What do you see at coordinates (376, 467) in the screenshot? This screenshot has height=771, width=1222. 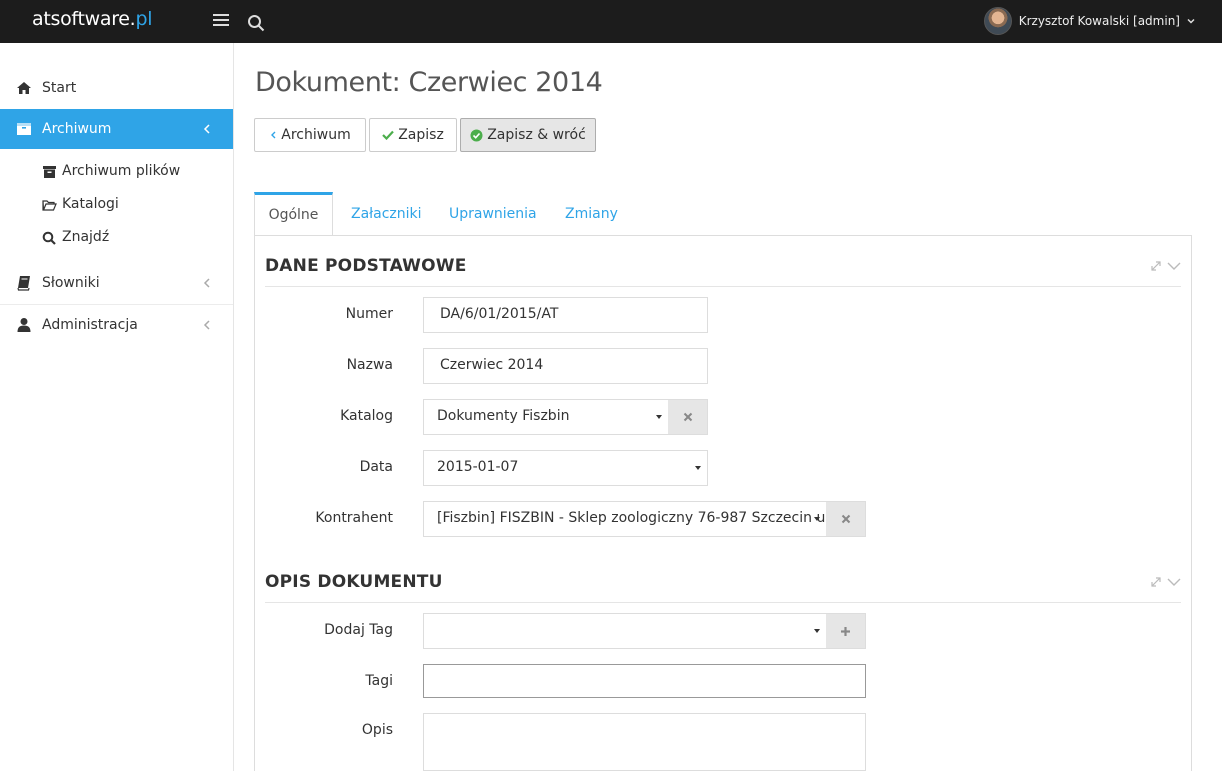 I see `data-label: Data` at bounding box center [376, 467].